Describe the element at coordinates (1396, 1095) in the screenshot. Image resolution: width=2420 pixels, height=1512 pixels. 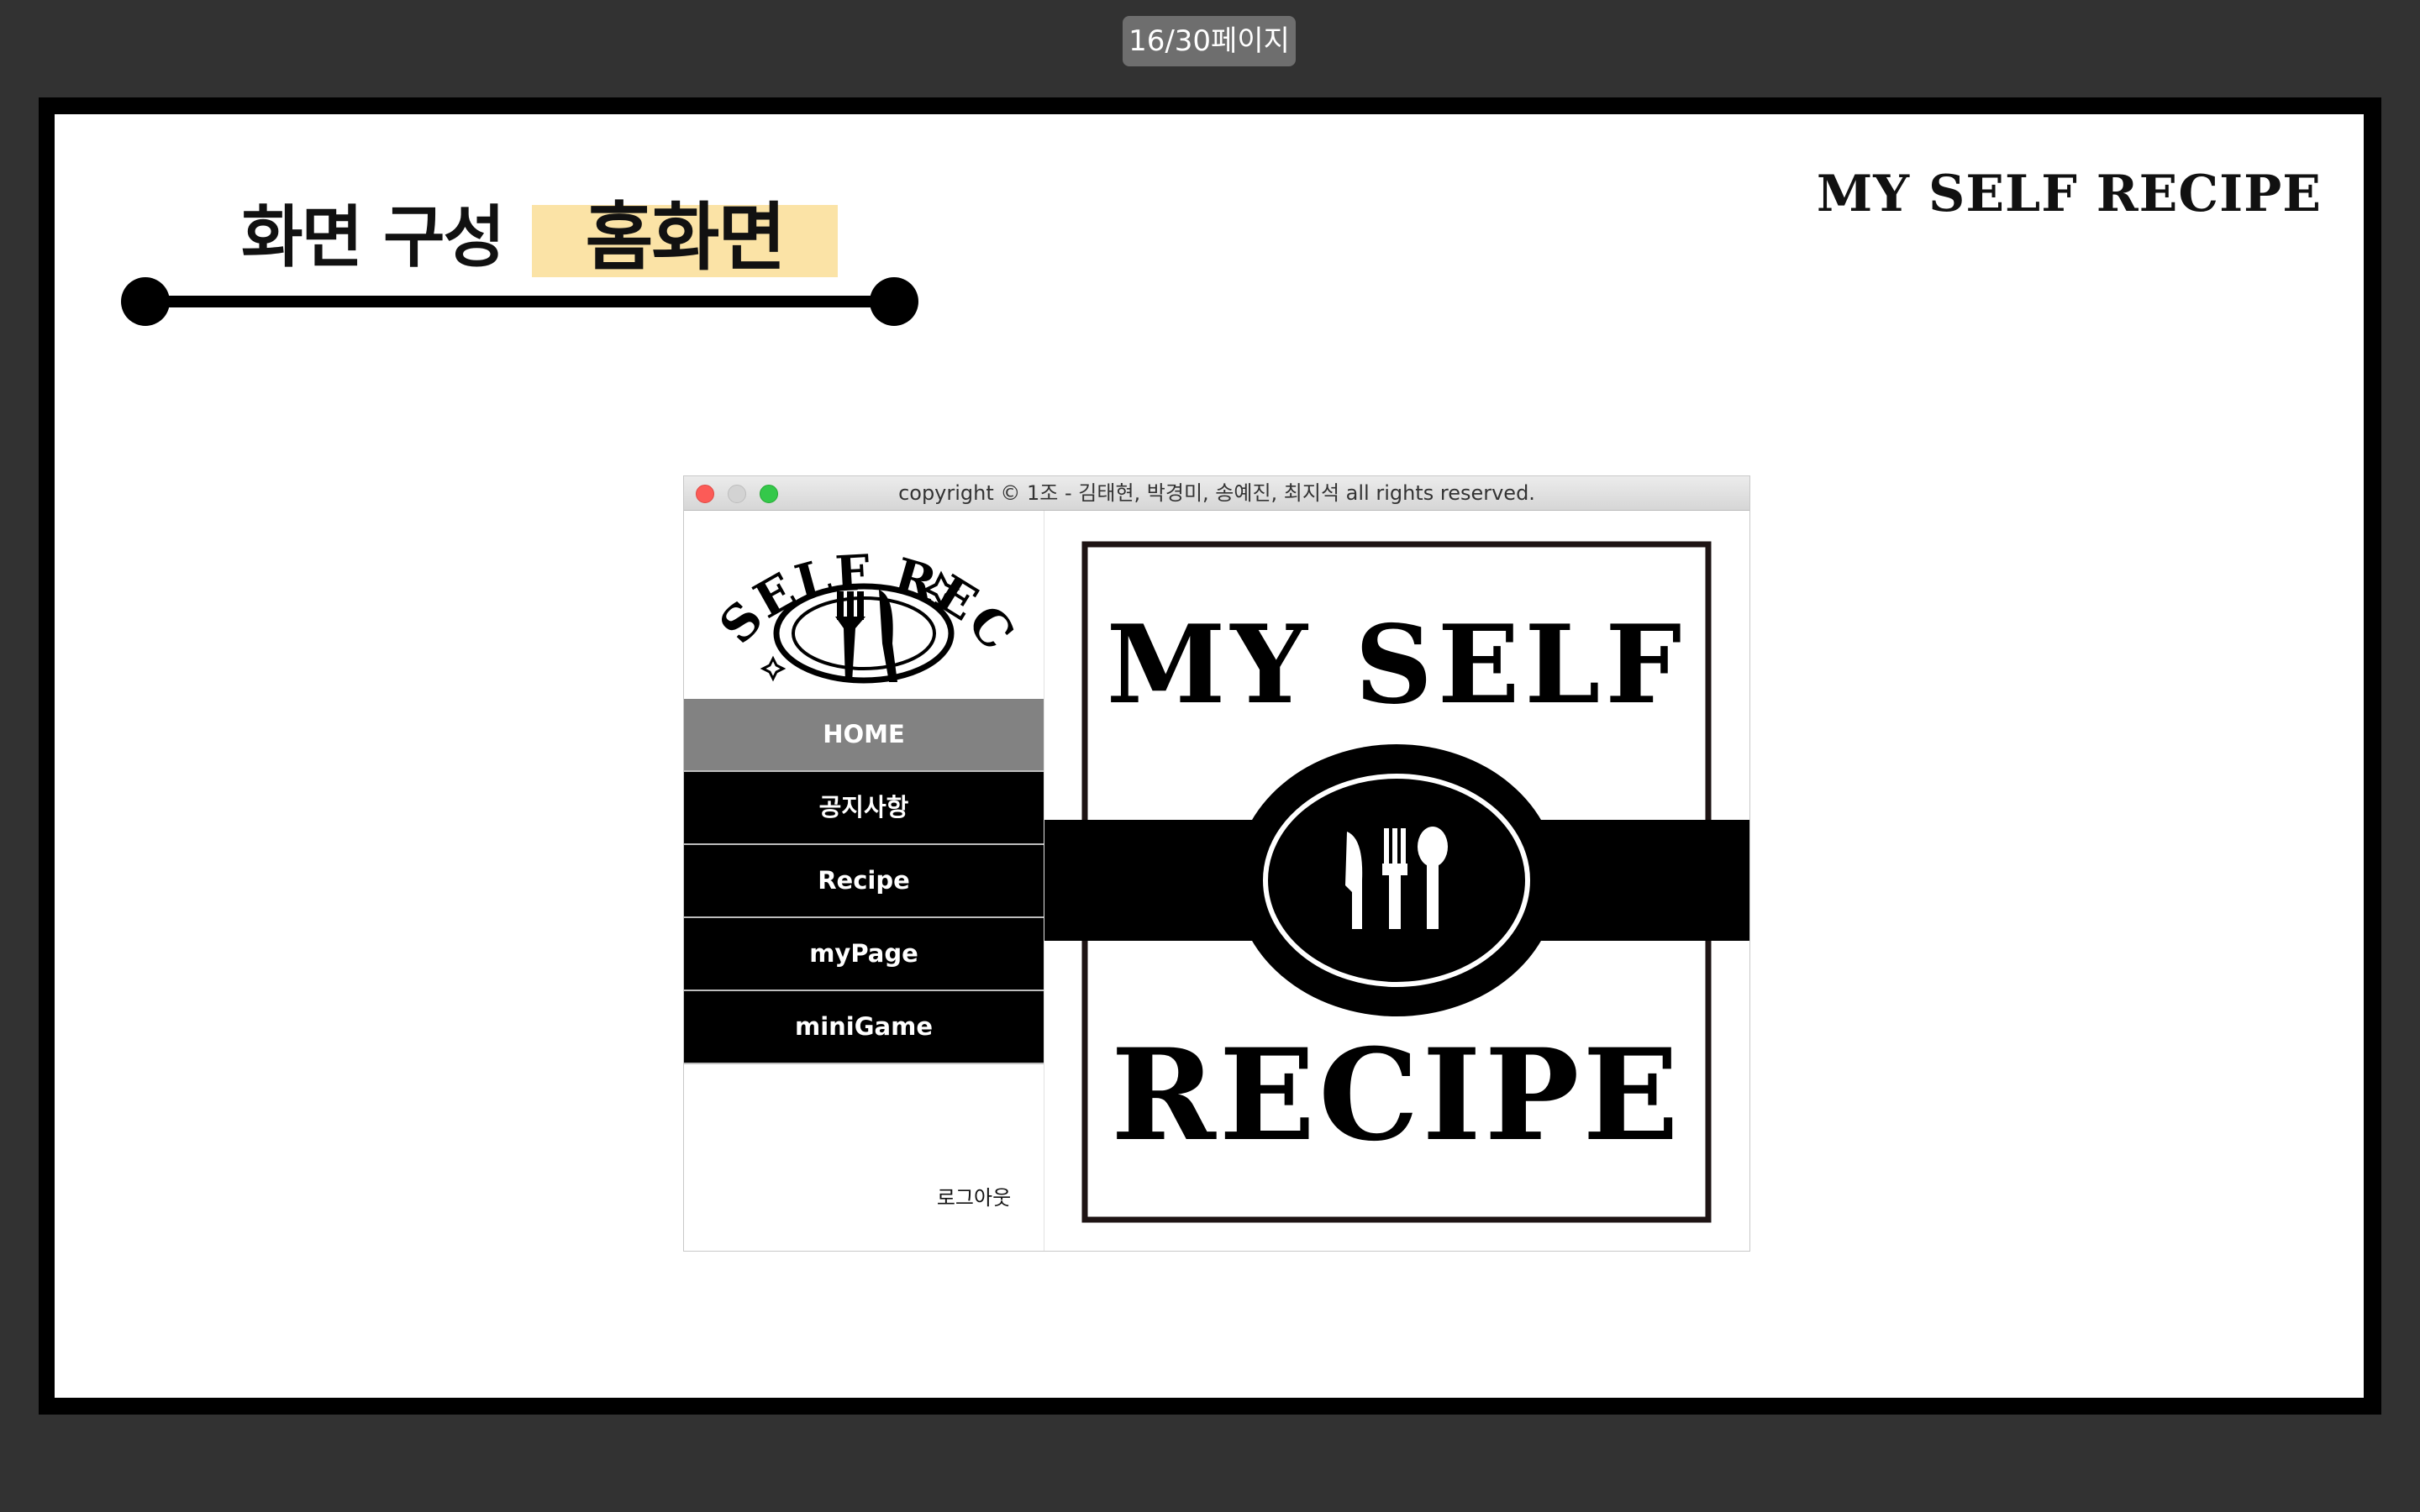
I see `poster-bottom-text: RECIPE` at that location.